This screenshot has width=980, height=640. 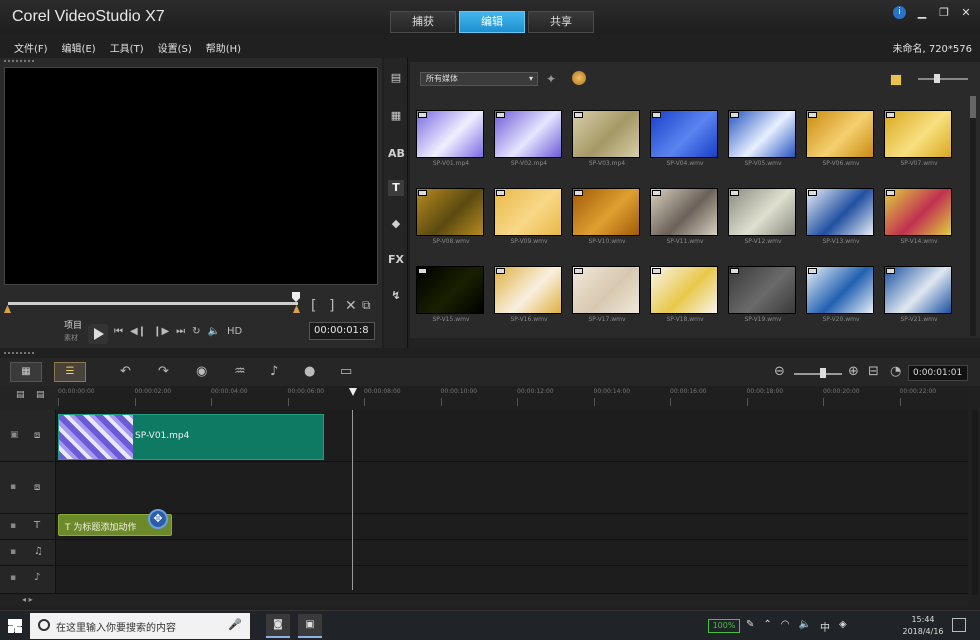 What do you see at coordinates (843, 626) in the screenshot?
I see `app-tray-icon: ◈` at bounding box center [843, 626].